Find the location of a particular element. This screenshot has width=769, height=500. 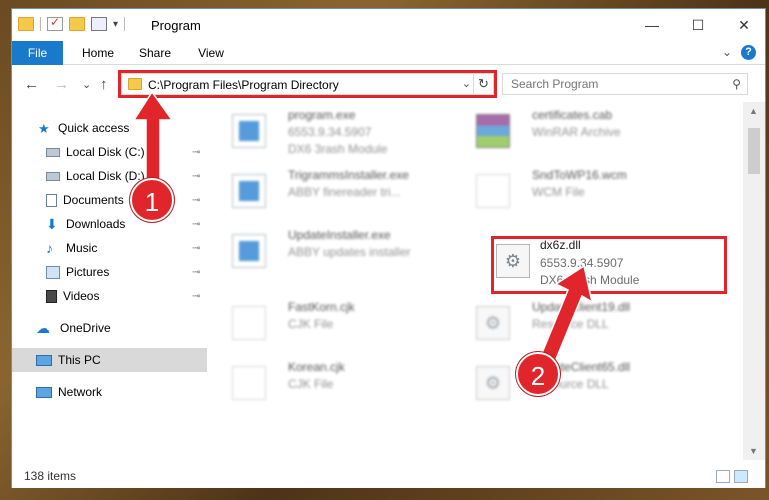

file-version: 6553.9.34.5907 is located at coordinates (330, 132).